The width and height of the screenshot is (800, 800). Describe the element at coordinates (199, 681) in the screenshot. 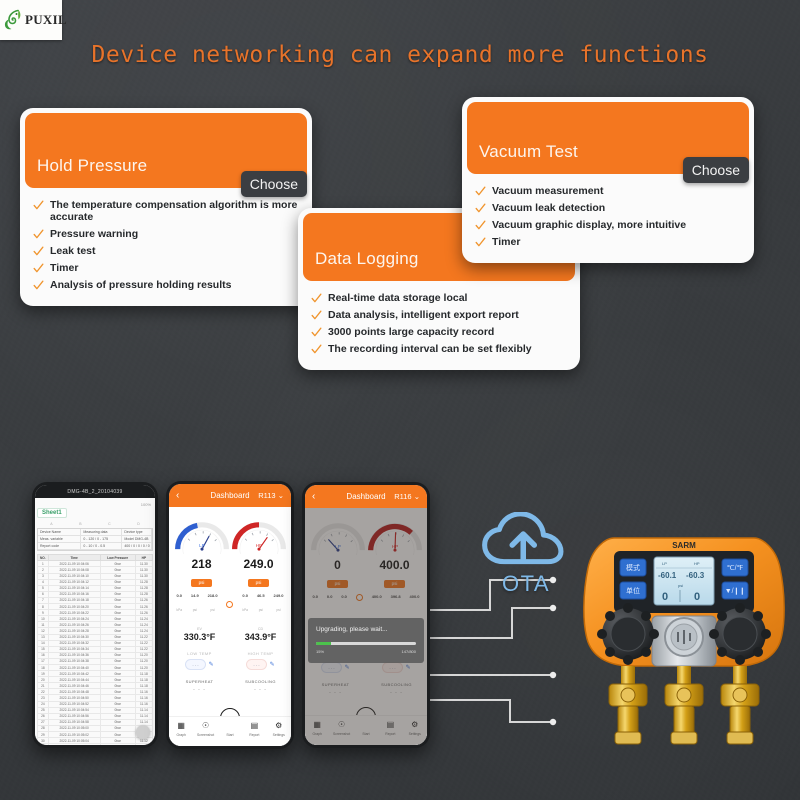

I see `superheat-label: SUPERHEAT` at that location.